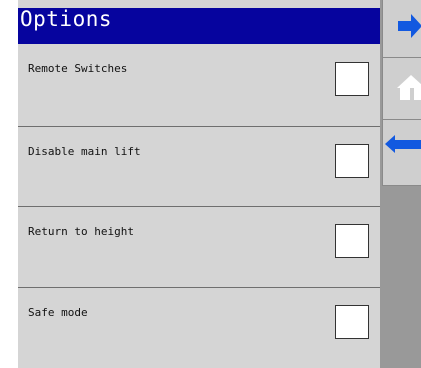  I want to click on option-label: Return to height, so click(81, 231).